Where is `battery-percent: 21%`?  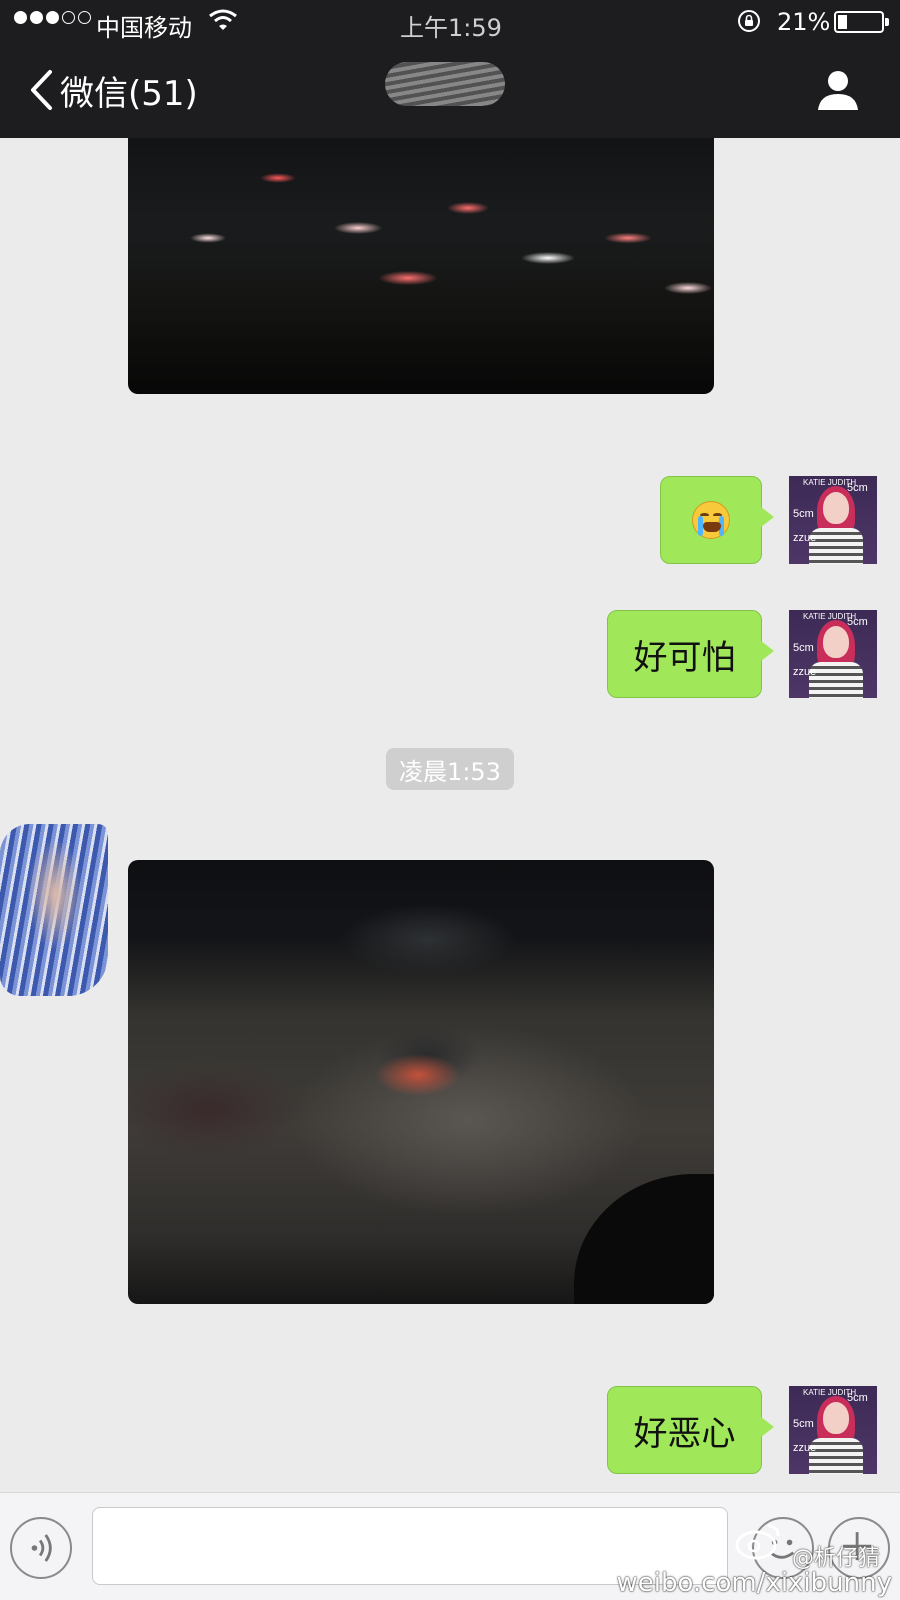 battery-percent: 21% is located at coordinates (804, 22).